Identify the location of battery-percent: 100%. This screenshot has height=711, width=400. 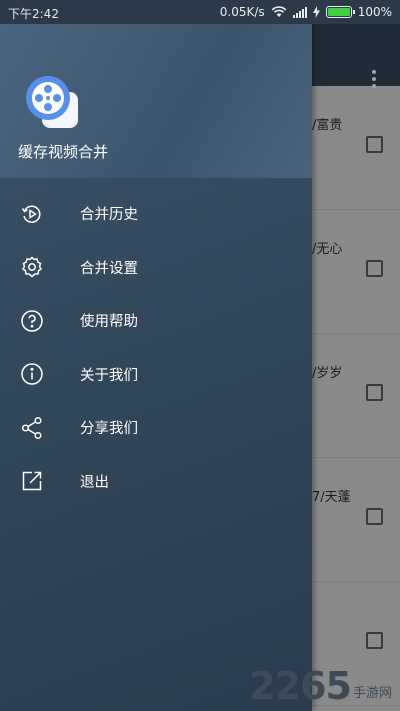
(374, 12).